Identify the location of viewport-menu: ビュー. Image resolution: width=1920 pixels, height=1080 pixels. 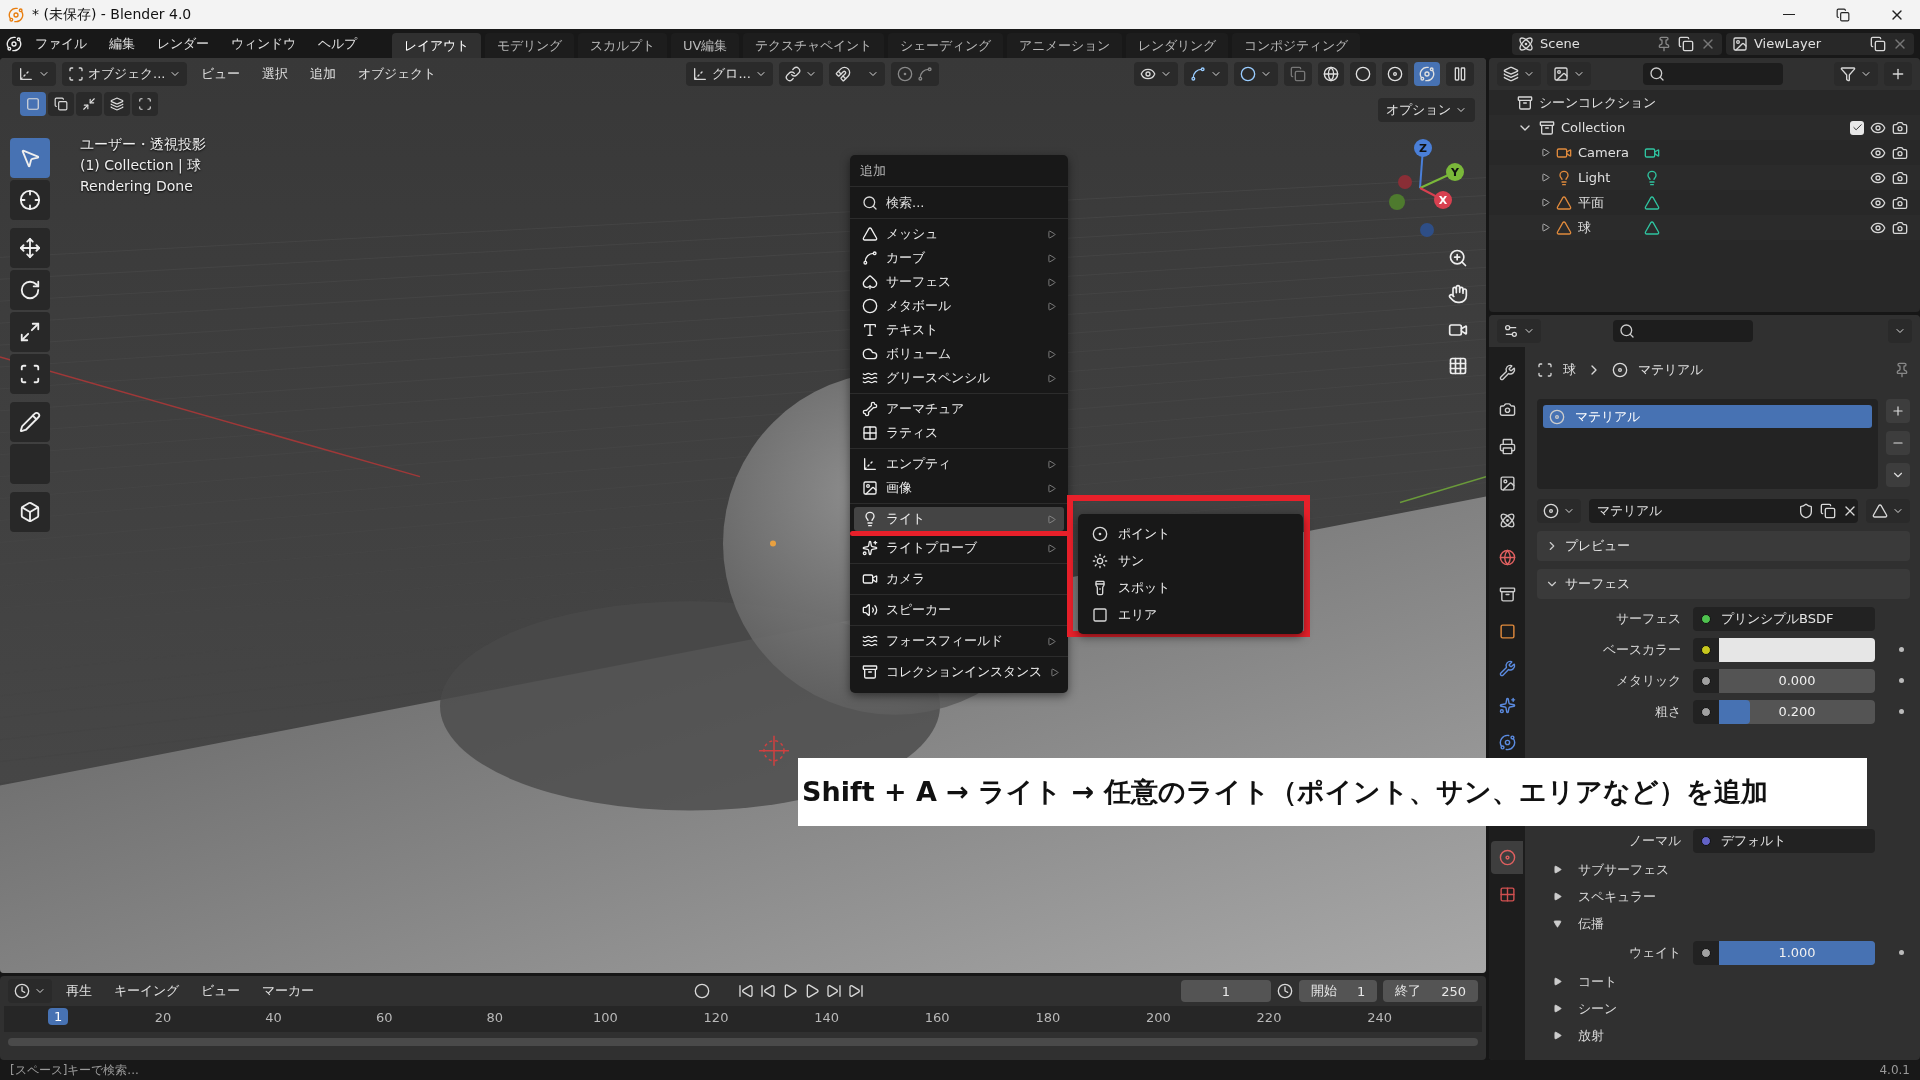
(221, 74).